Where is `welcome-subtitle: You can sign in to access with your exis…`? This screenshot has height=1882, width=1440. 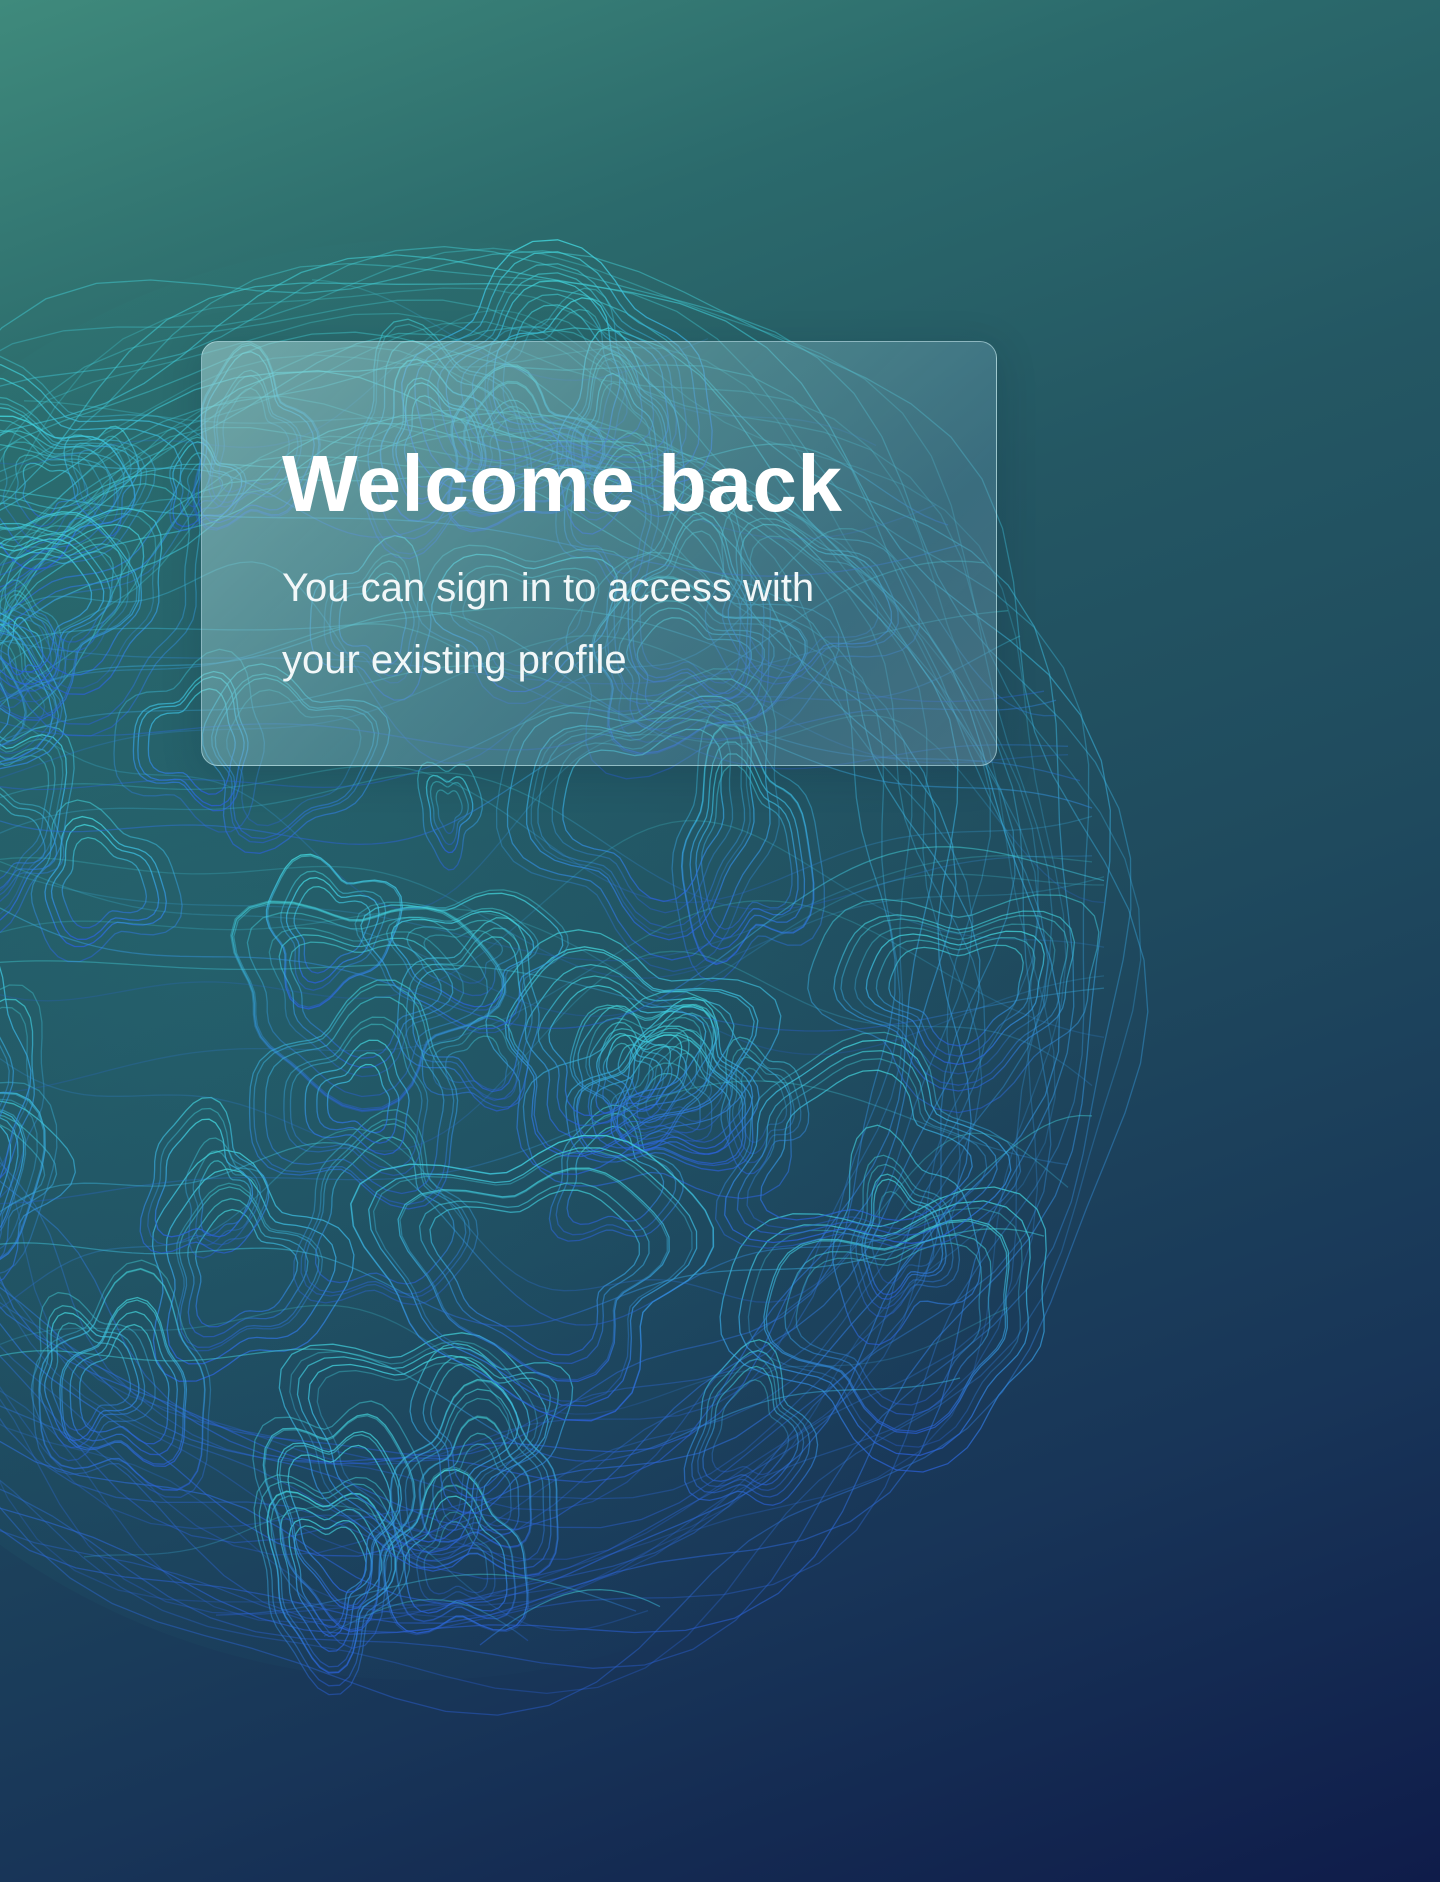 welcome-subtitle: You can sign in to access with your exis… is located at coordinates (548, 624).